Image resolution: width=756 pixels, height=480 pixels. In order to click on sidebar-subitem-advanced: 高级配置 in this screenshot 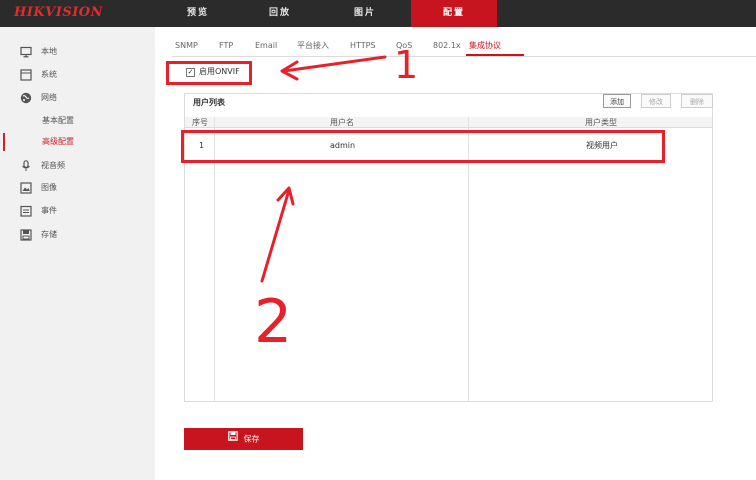, I will do `click(58, 142)`.